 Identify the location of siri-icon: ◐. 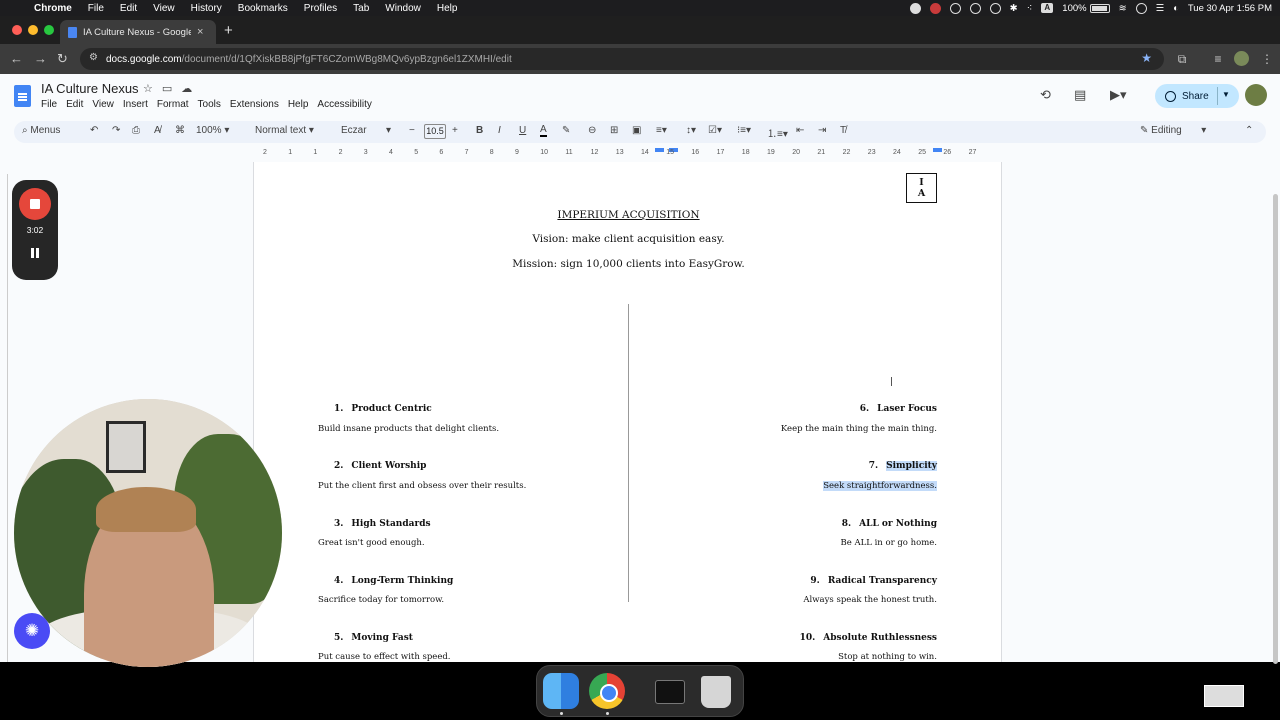
(1176, 8).